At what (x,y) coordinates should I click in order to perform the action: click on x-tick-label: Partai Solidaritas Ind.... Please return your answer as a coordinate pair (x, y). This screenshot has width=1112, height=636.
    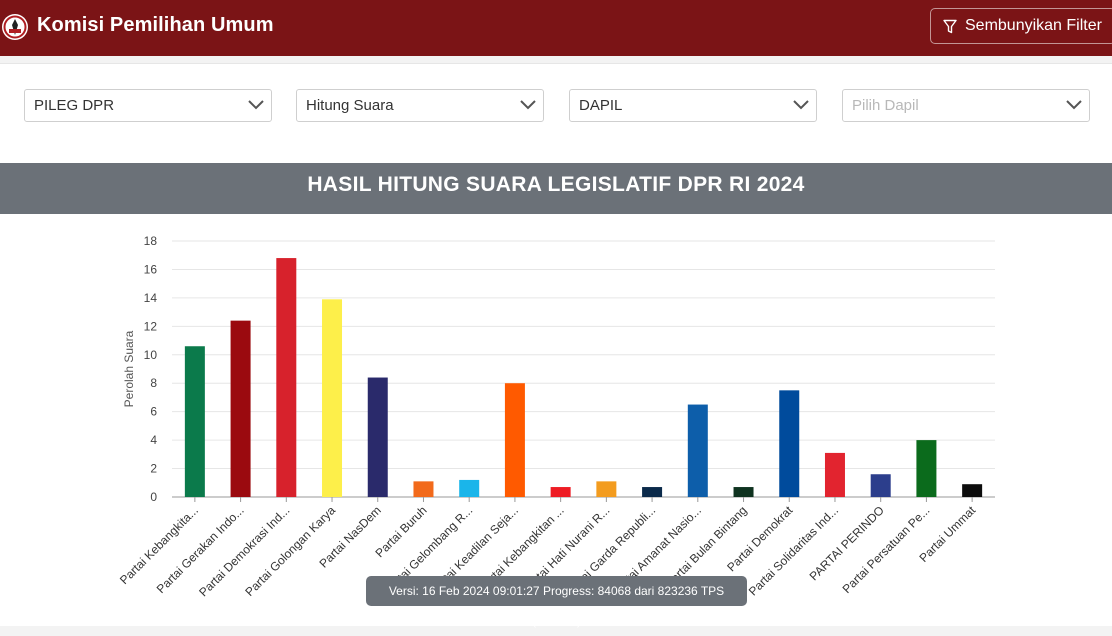
    Looking at the image, I should click on (793, 550).